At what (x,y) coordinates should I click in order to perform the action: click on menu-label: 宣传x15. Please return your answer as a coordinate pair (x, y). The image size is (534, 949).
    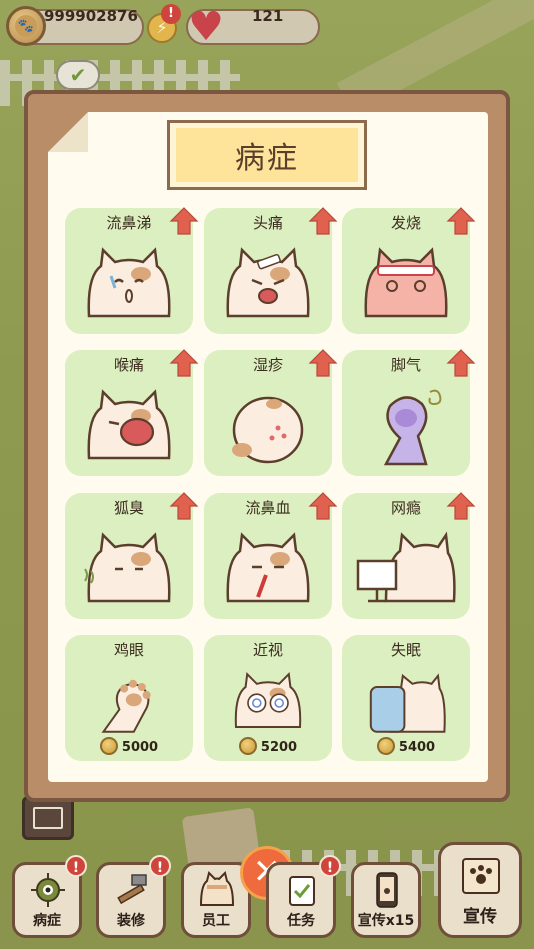
    Looking at the image, I should click on (386, 921).